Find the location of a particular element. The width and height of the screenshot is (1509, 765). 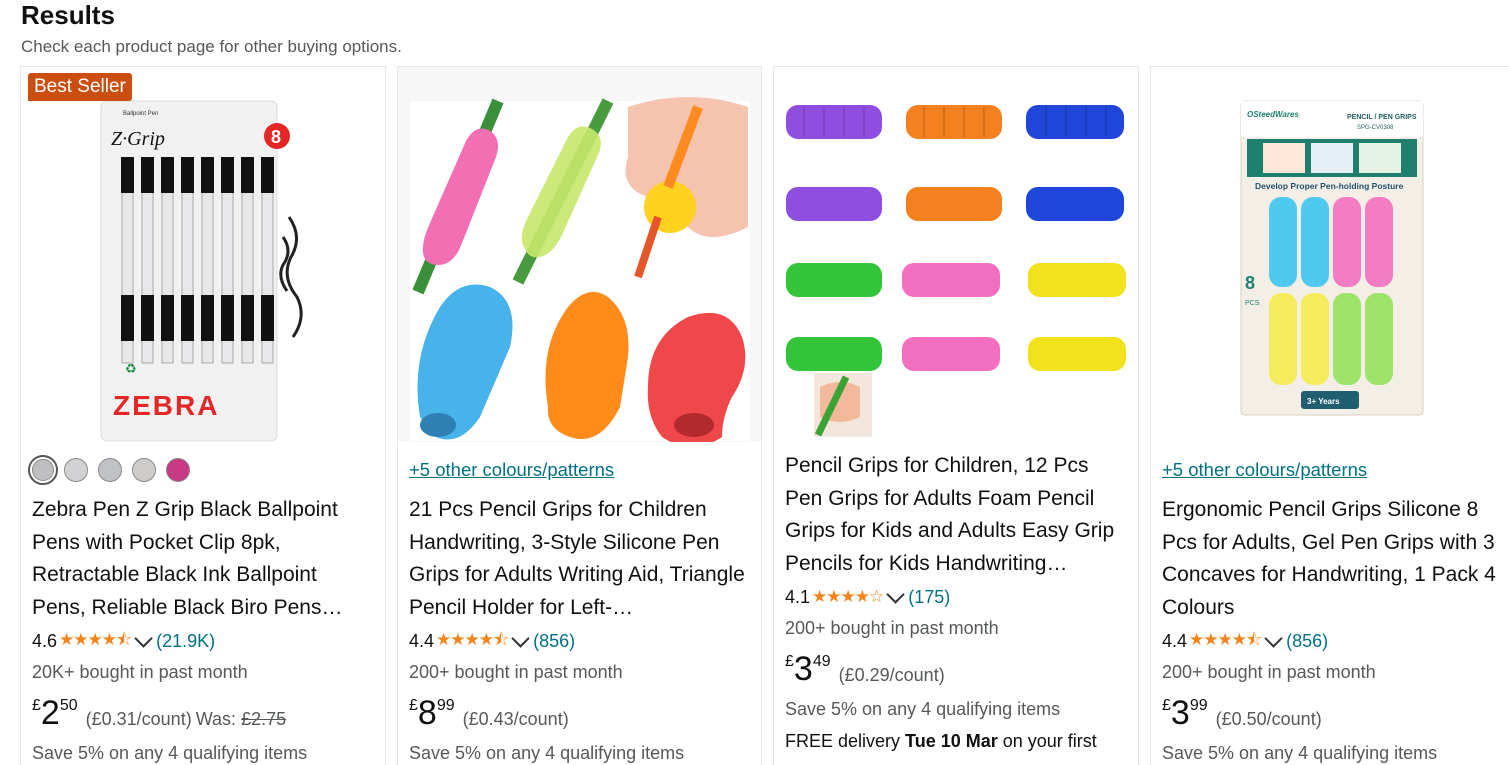

price: £ 8 99 (£0.43/count) is located at coordinates (580, 715).